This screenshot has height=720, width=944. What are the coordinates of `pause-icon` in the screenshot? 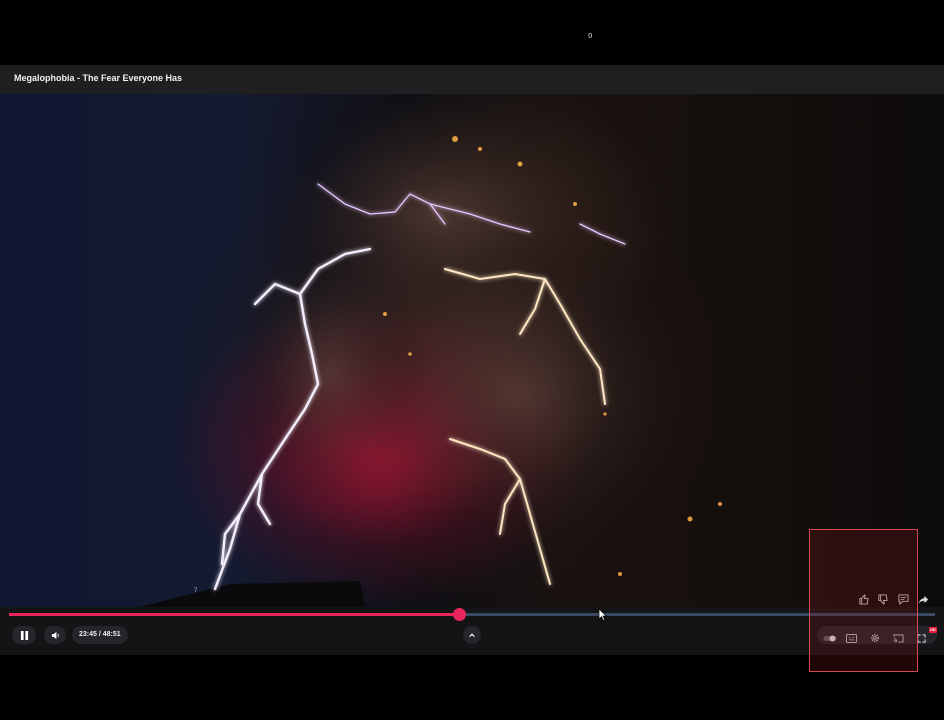 It's located at (24, 635).